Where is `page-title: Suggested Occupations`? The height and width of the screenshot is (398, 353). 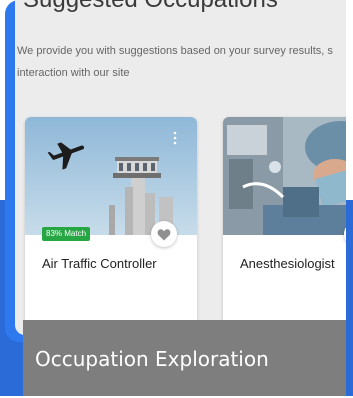 page-title: Suggested Occupations is located at coordinates (150, 7).